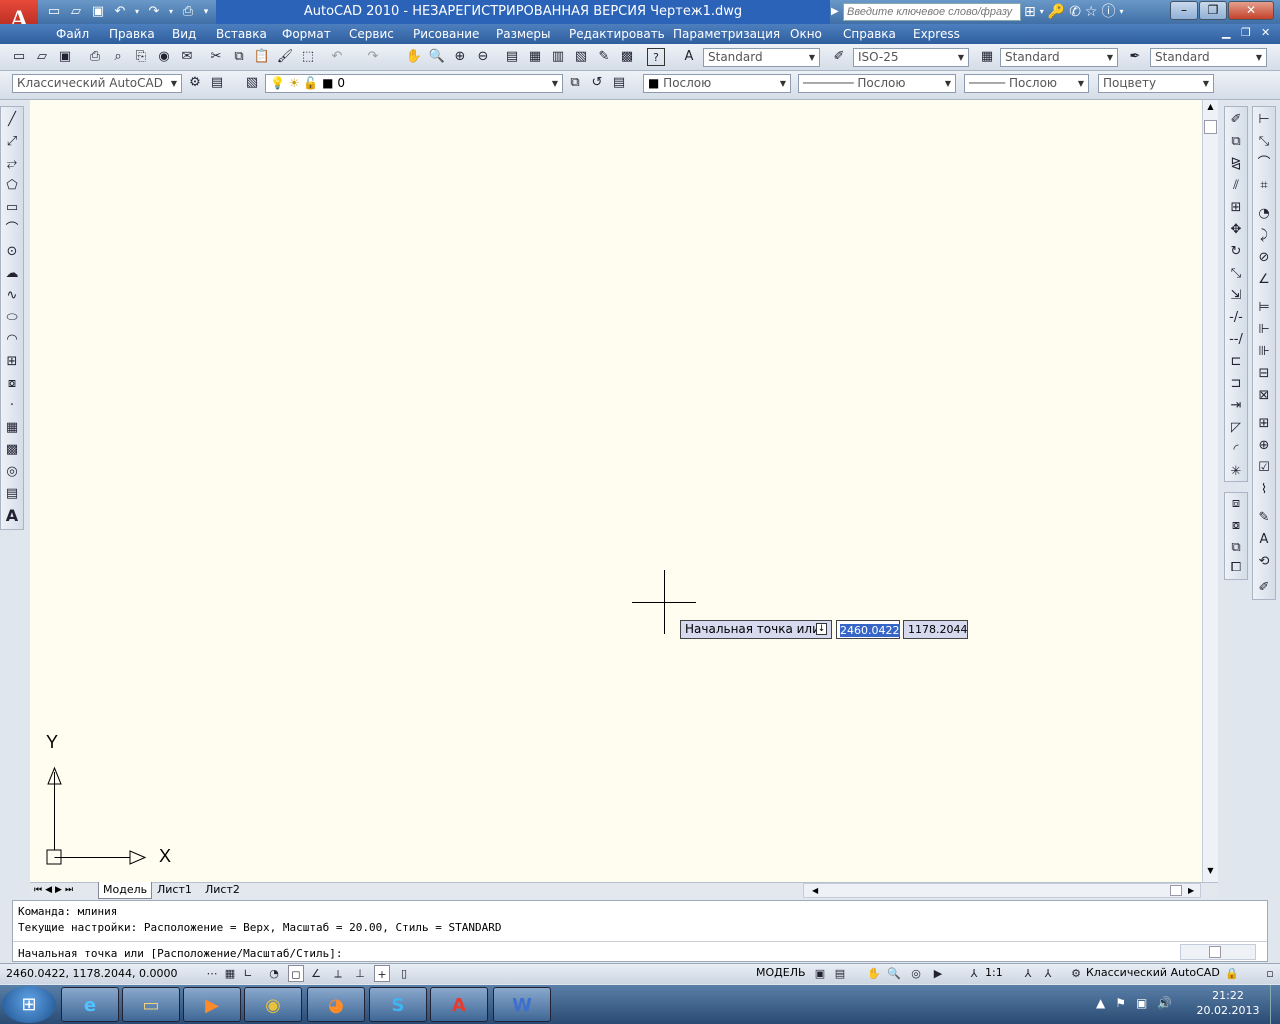  What do you see at coordinates (1100, 1003) in the screenshot?
I see `tray-expand-icon: ▲` at bounding box center [1100, 1003].